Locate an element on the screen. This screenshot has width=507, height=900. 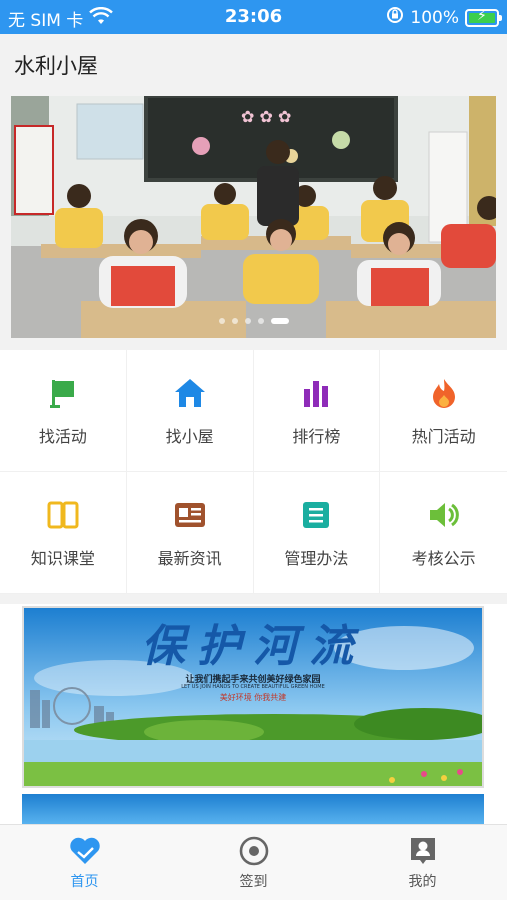
nav-checkin: 签到 is located at coordinates (253, 862).